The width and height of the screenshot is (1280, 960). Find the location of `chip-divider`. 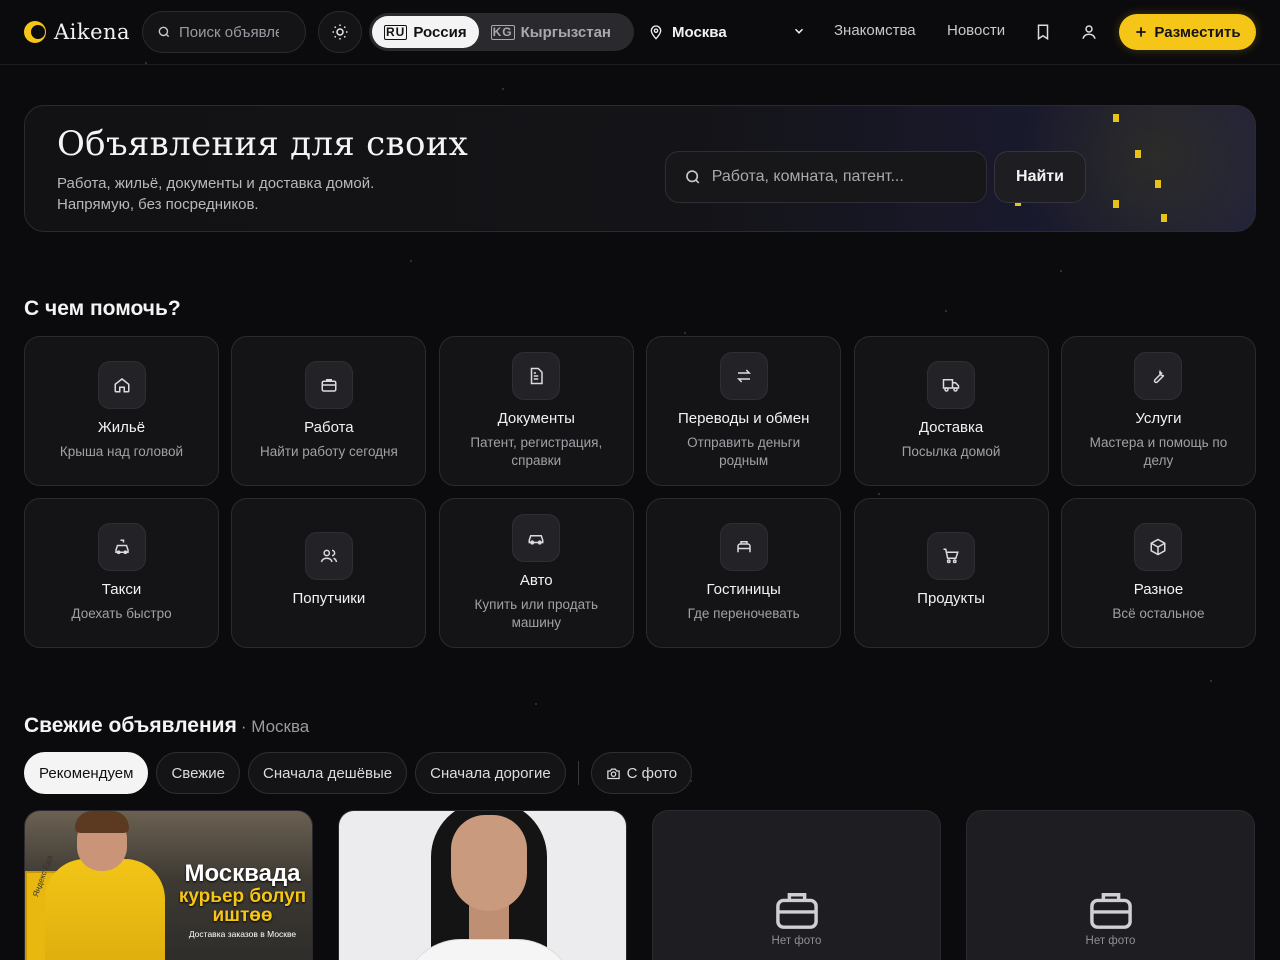

chip-divider is located at coordinates (578, 773).